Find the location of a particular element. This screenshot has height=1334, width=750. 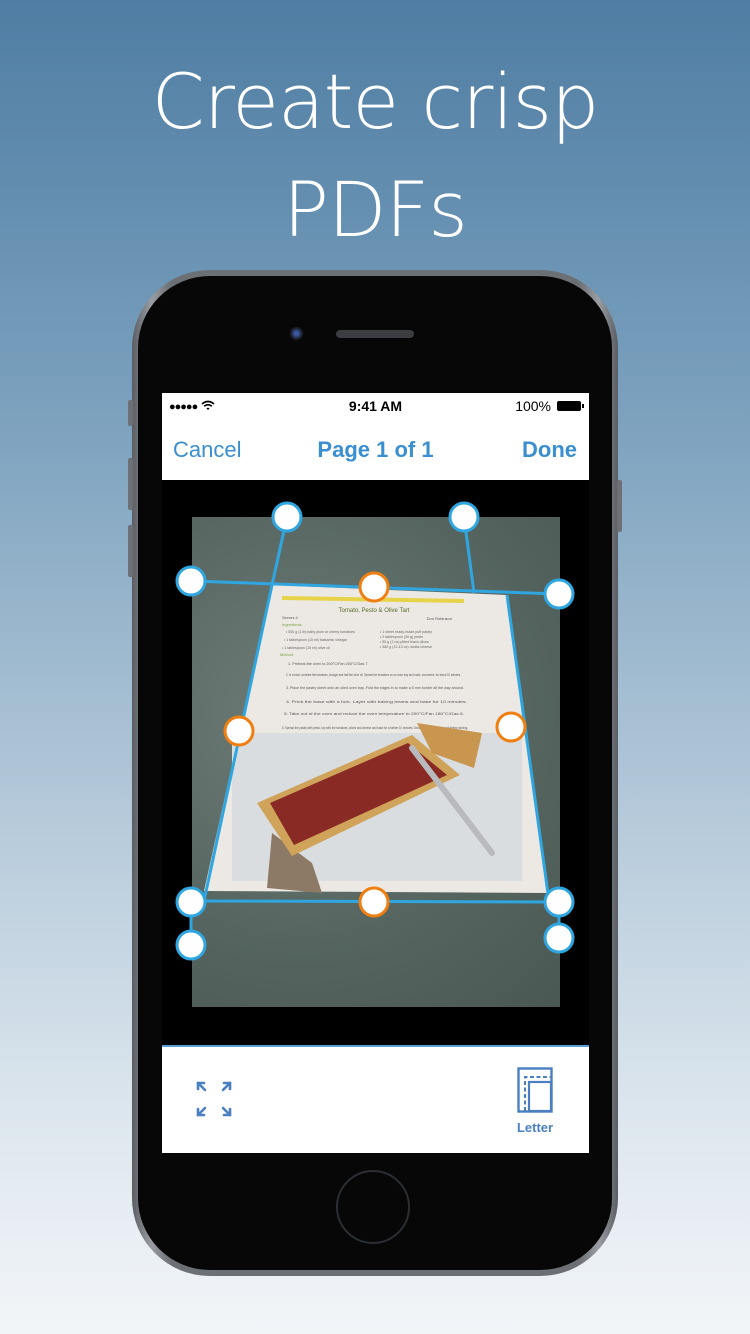

ingredient-item: • 1 tablespoon (15 ml) balsamic vinegar is located at coordinates (316, 640).